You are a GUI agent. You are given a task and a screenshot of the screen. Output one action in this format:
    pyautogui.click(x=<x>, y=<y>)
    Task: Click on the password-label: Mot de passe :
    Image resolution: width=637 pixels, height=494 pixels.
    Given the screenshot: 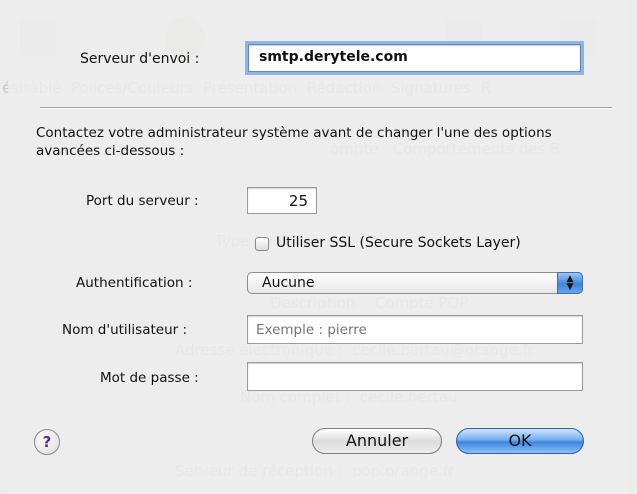 What is the action you would take?
    pyautogui.click(x=149, y=378)
    